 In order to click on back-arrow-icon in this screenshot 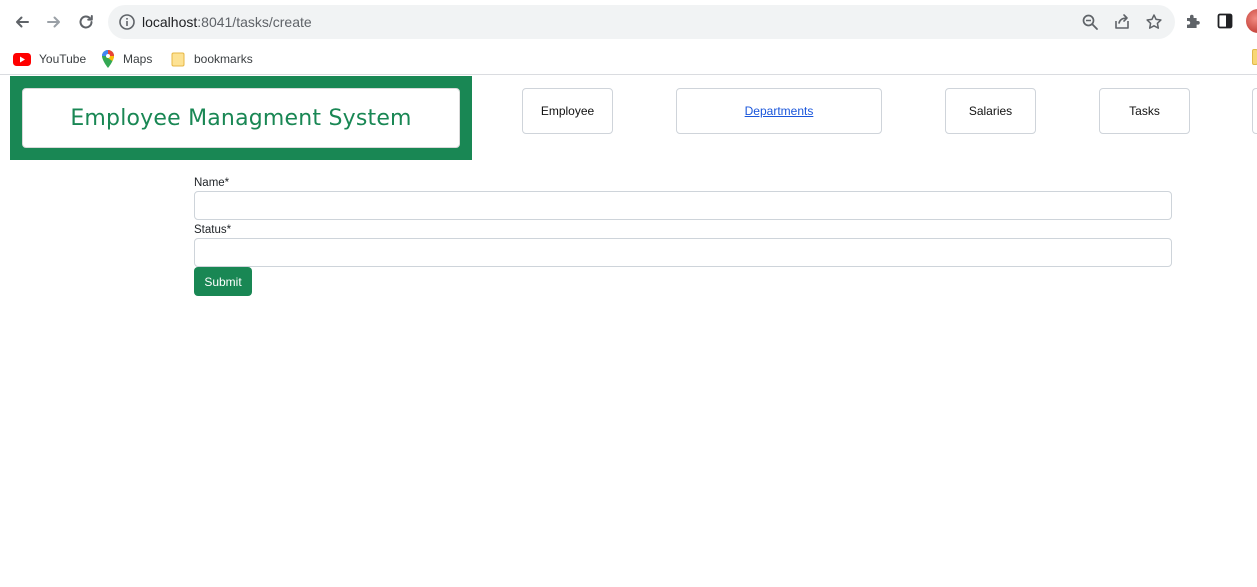, I will do `click(22, 22)`.